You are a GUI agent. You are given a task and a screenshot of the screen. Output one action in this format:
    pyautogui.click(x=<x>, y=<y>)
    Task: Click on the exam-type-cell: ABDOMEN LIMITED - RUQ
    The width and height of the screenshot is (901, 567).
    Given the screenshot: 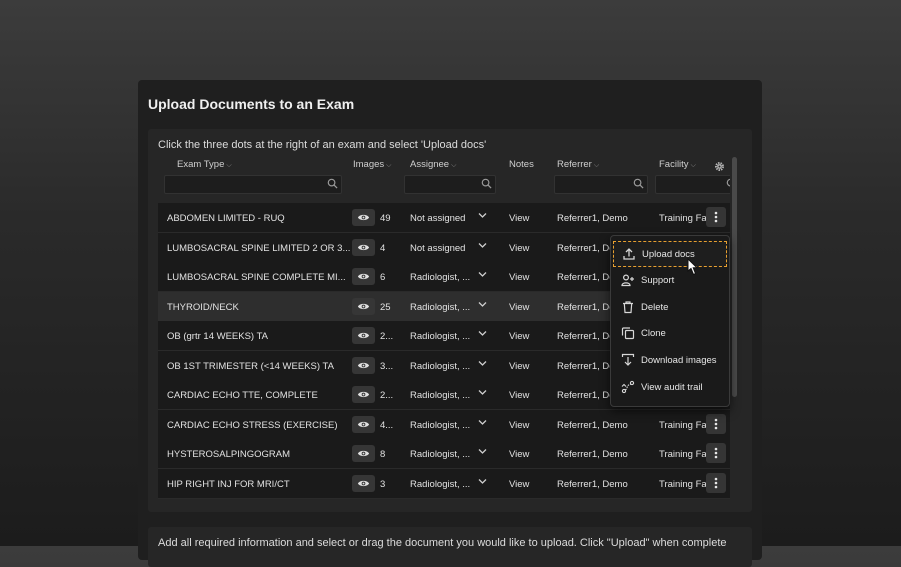 What is the action you would take?
    pyautogui.click(x=226, y=218)
    